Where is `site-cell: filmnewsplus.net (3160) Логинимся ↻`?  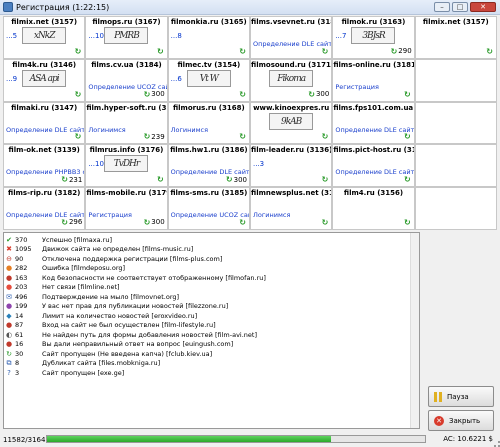 site-cell: filmnewsplus.net (3160) Логинимся ↻ is located at coordinates (291, 208).